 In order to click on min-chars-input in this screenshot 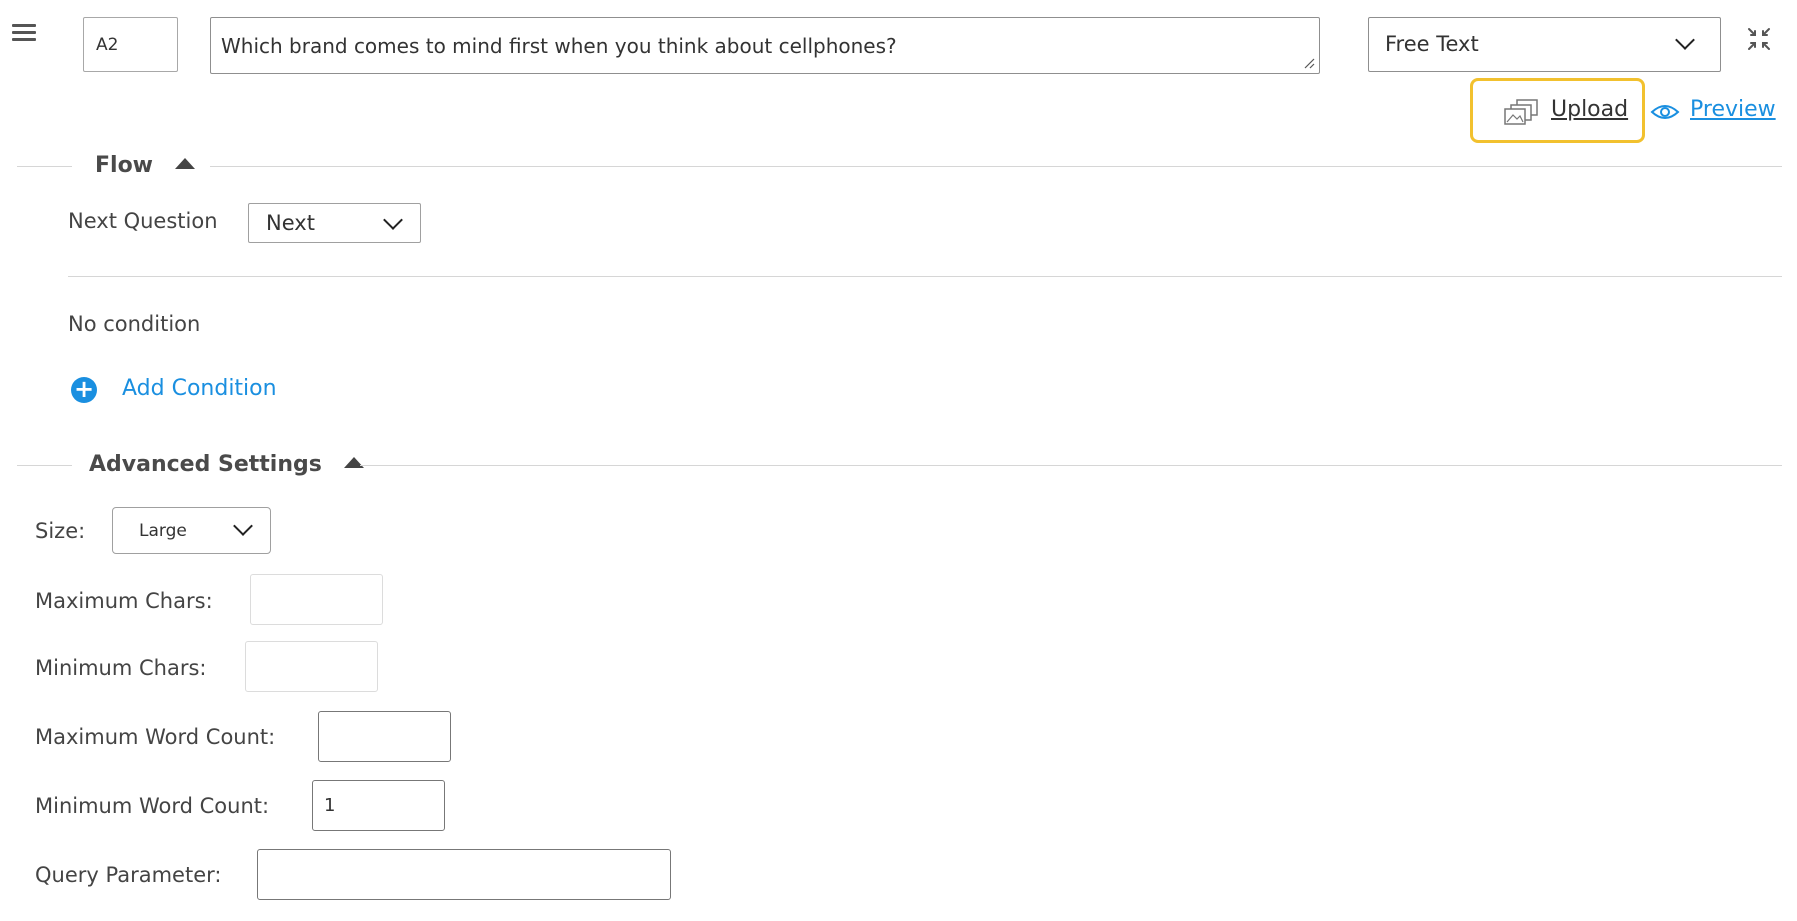, I will do `click(311, 666)`.